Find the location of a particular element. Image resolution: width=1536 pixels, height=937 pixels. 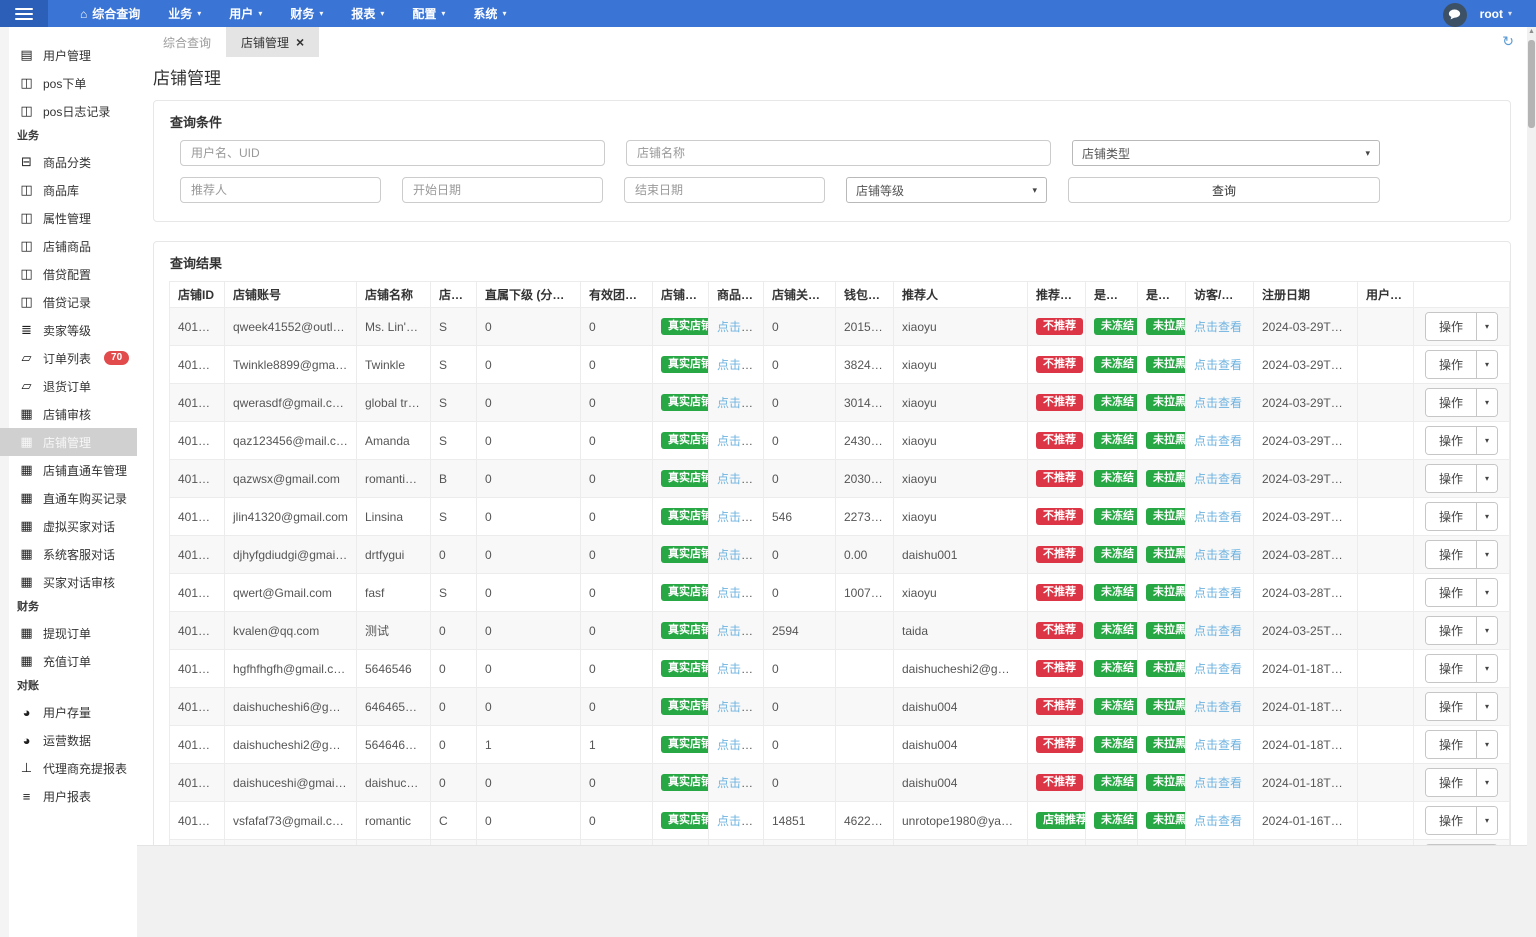

sidebar-item: ◫ 借贷配置 is located at coordinates (68, 274).